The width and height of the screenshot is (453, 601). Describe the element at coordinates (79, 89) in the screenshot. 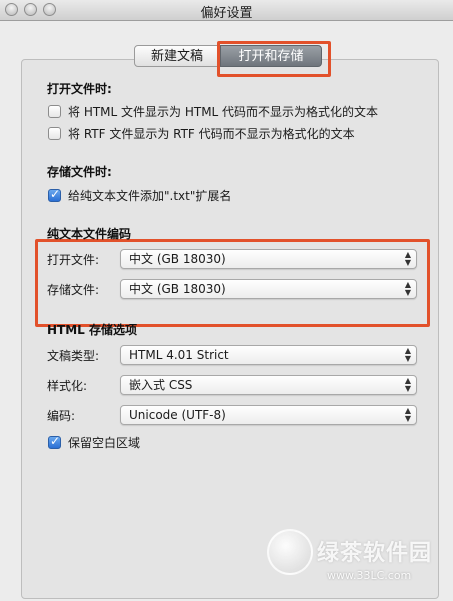

I see `open-files-heading: 打开文件时:` at that location.